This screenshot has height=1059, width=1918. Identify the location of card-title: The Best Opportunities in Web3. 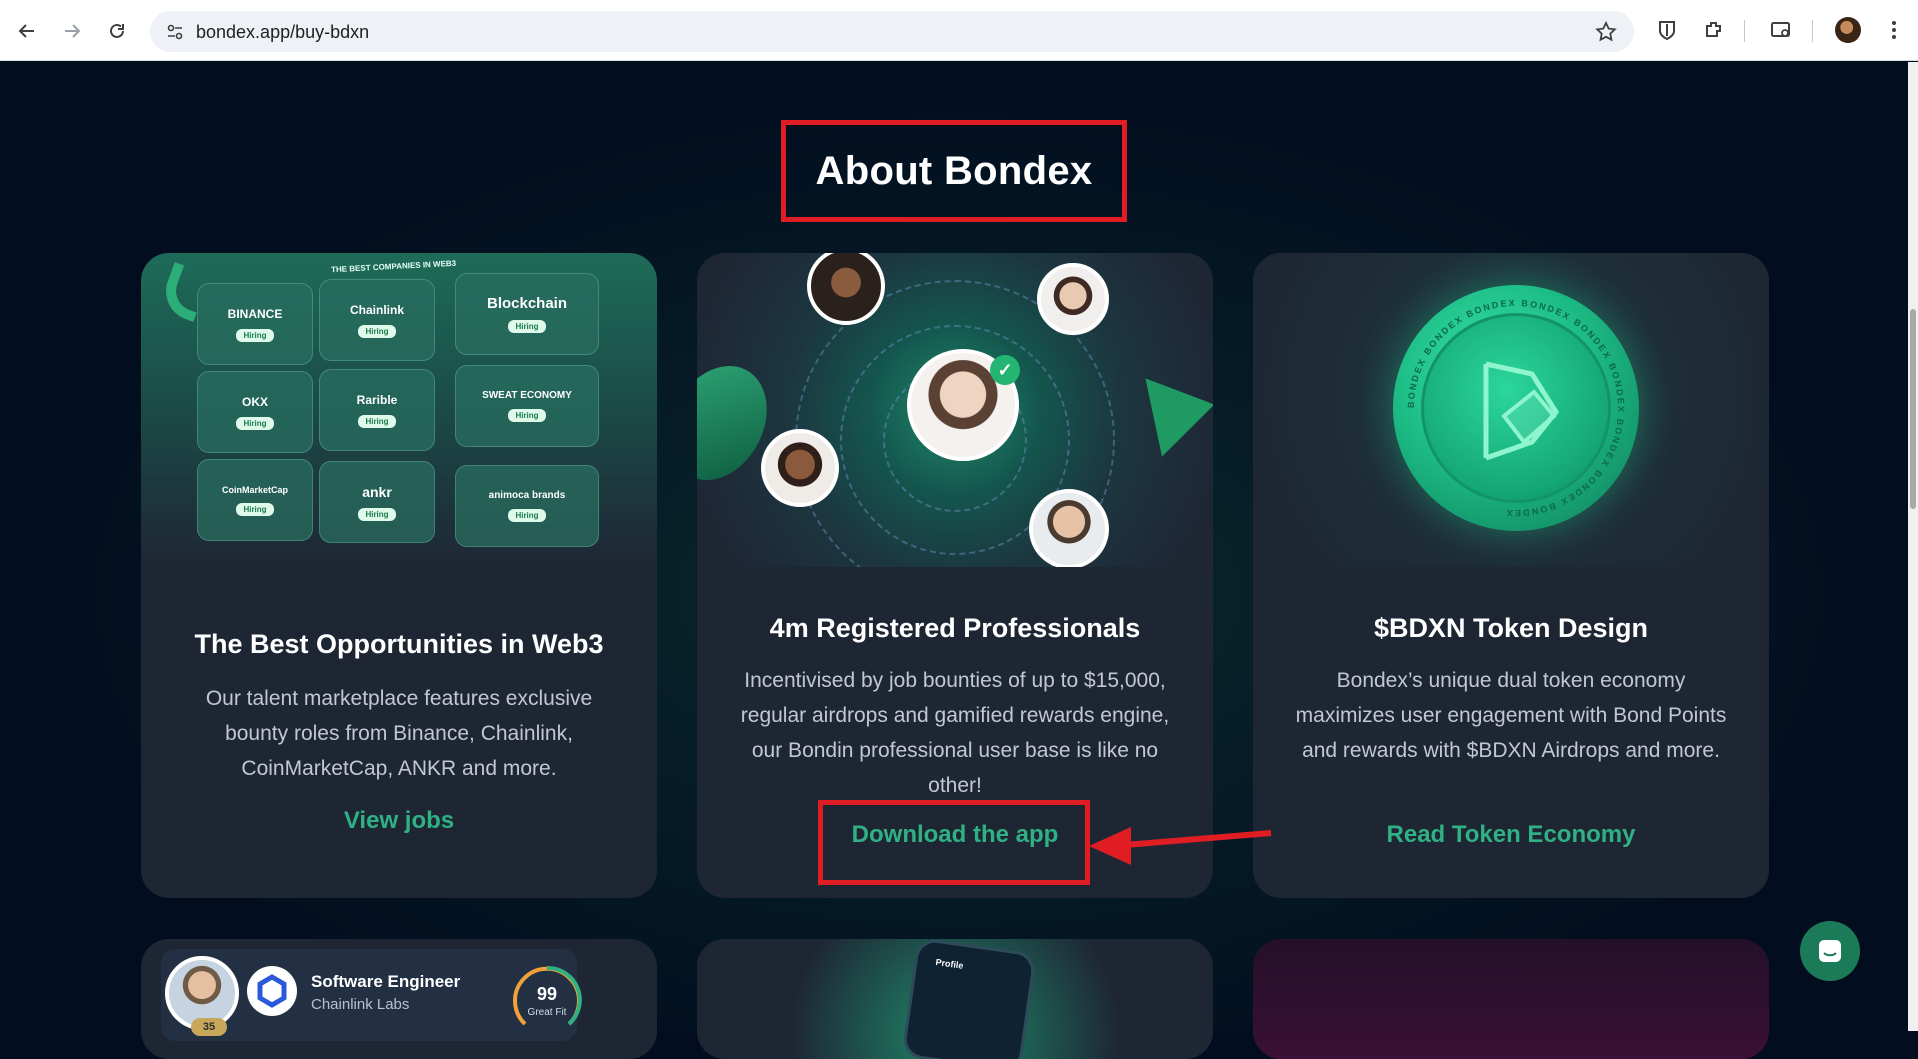
(399, 644).